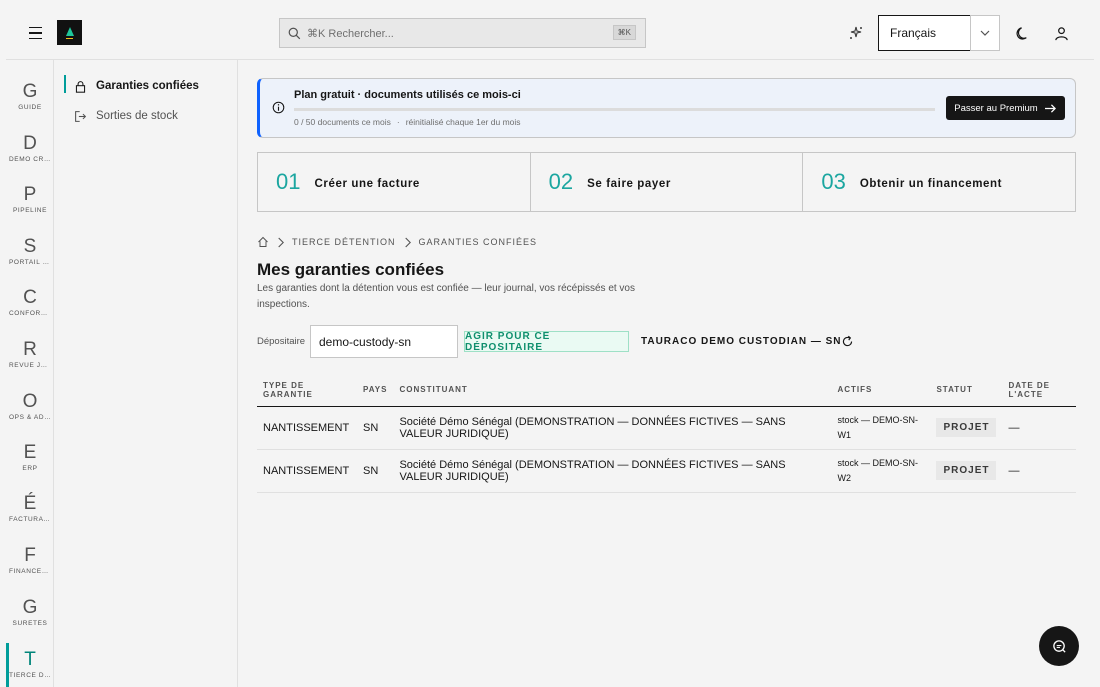  I want to click on menu-icon, so click(36, 33).